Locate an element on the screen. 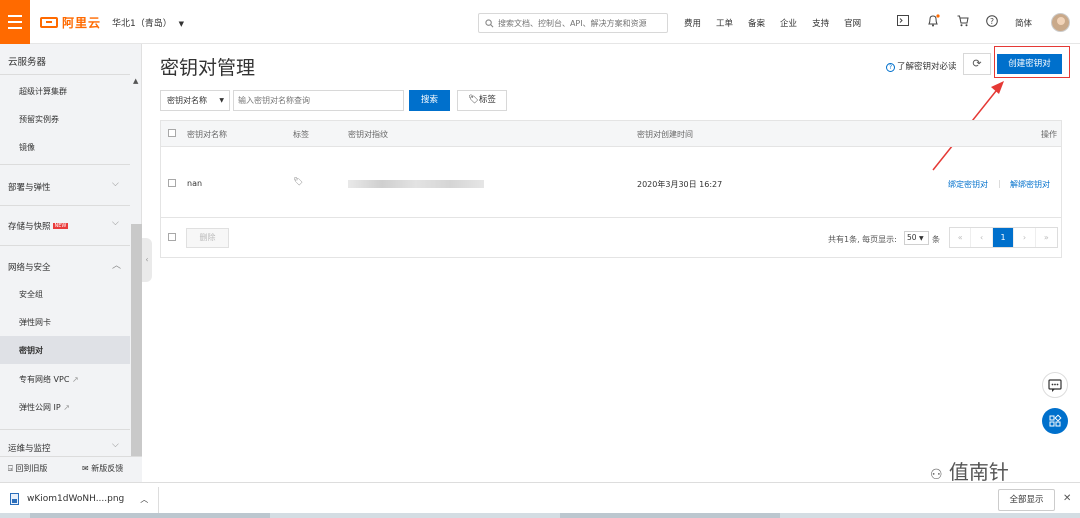 The image size is (1080, 518). aliyun-logo: 阿里云 is located at coordinates (70, 22).